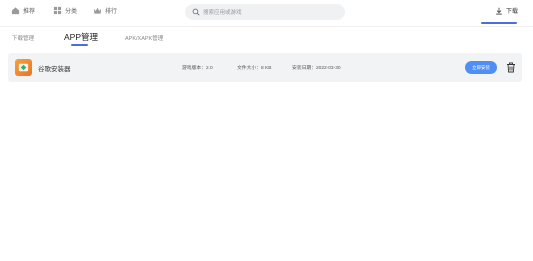 This screenshot has height=261, width=533. Describe the element at coordinates (111, 12) in the screenshot. I see `nav-item-label: 排行` at that location.